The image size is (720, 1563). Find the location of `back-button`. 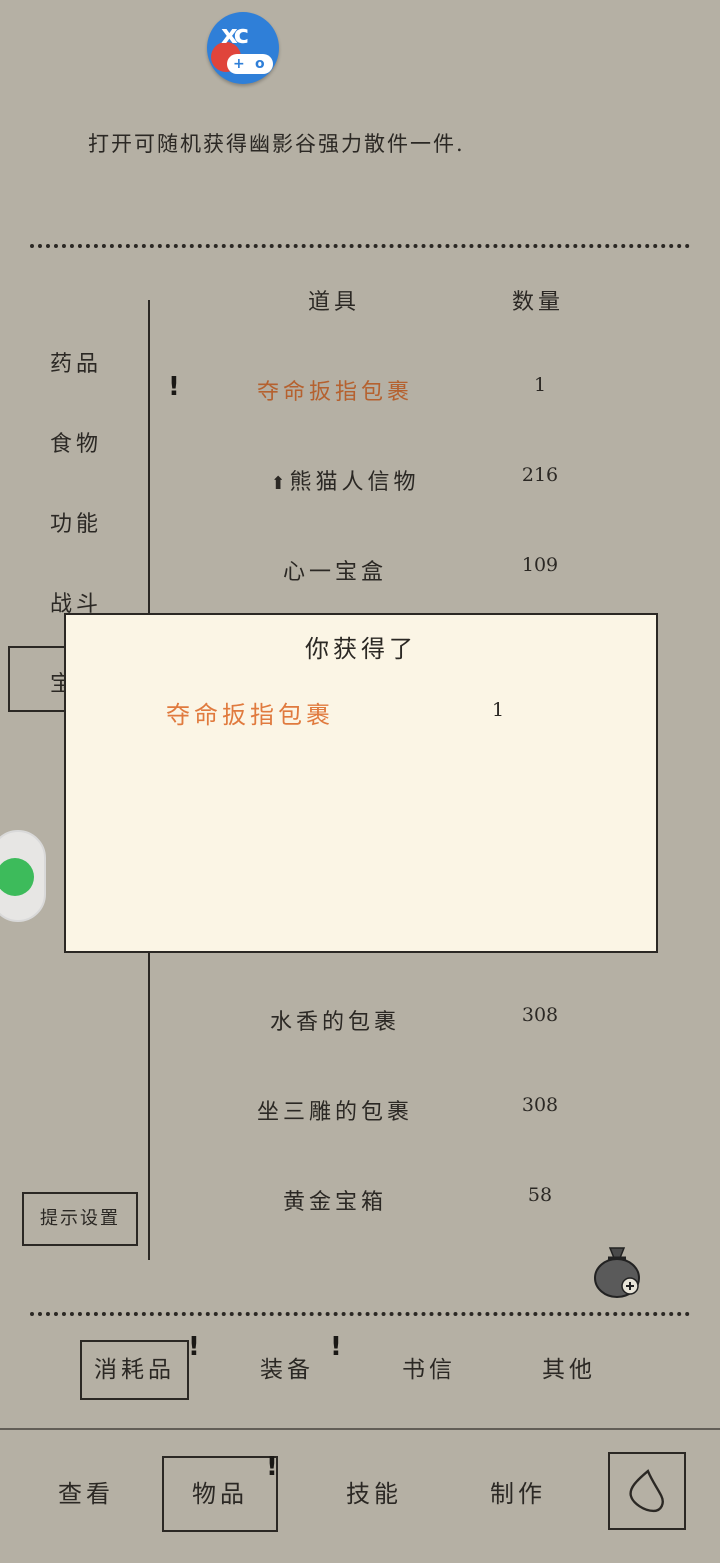

back-button is located at coordinates (647, 1491).